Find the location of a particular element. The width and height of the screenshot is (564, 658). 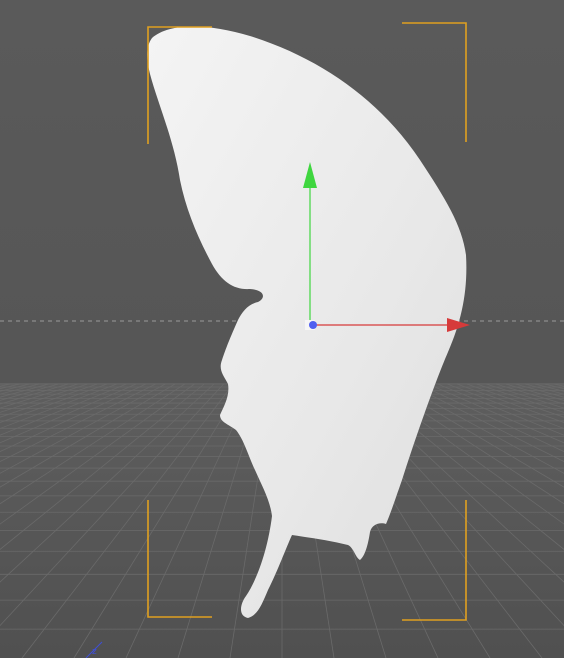

gizmo-z-axis-handle is located at coordinates (313, 325).